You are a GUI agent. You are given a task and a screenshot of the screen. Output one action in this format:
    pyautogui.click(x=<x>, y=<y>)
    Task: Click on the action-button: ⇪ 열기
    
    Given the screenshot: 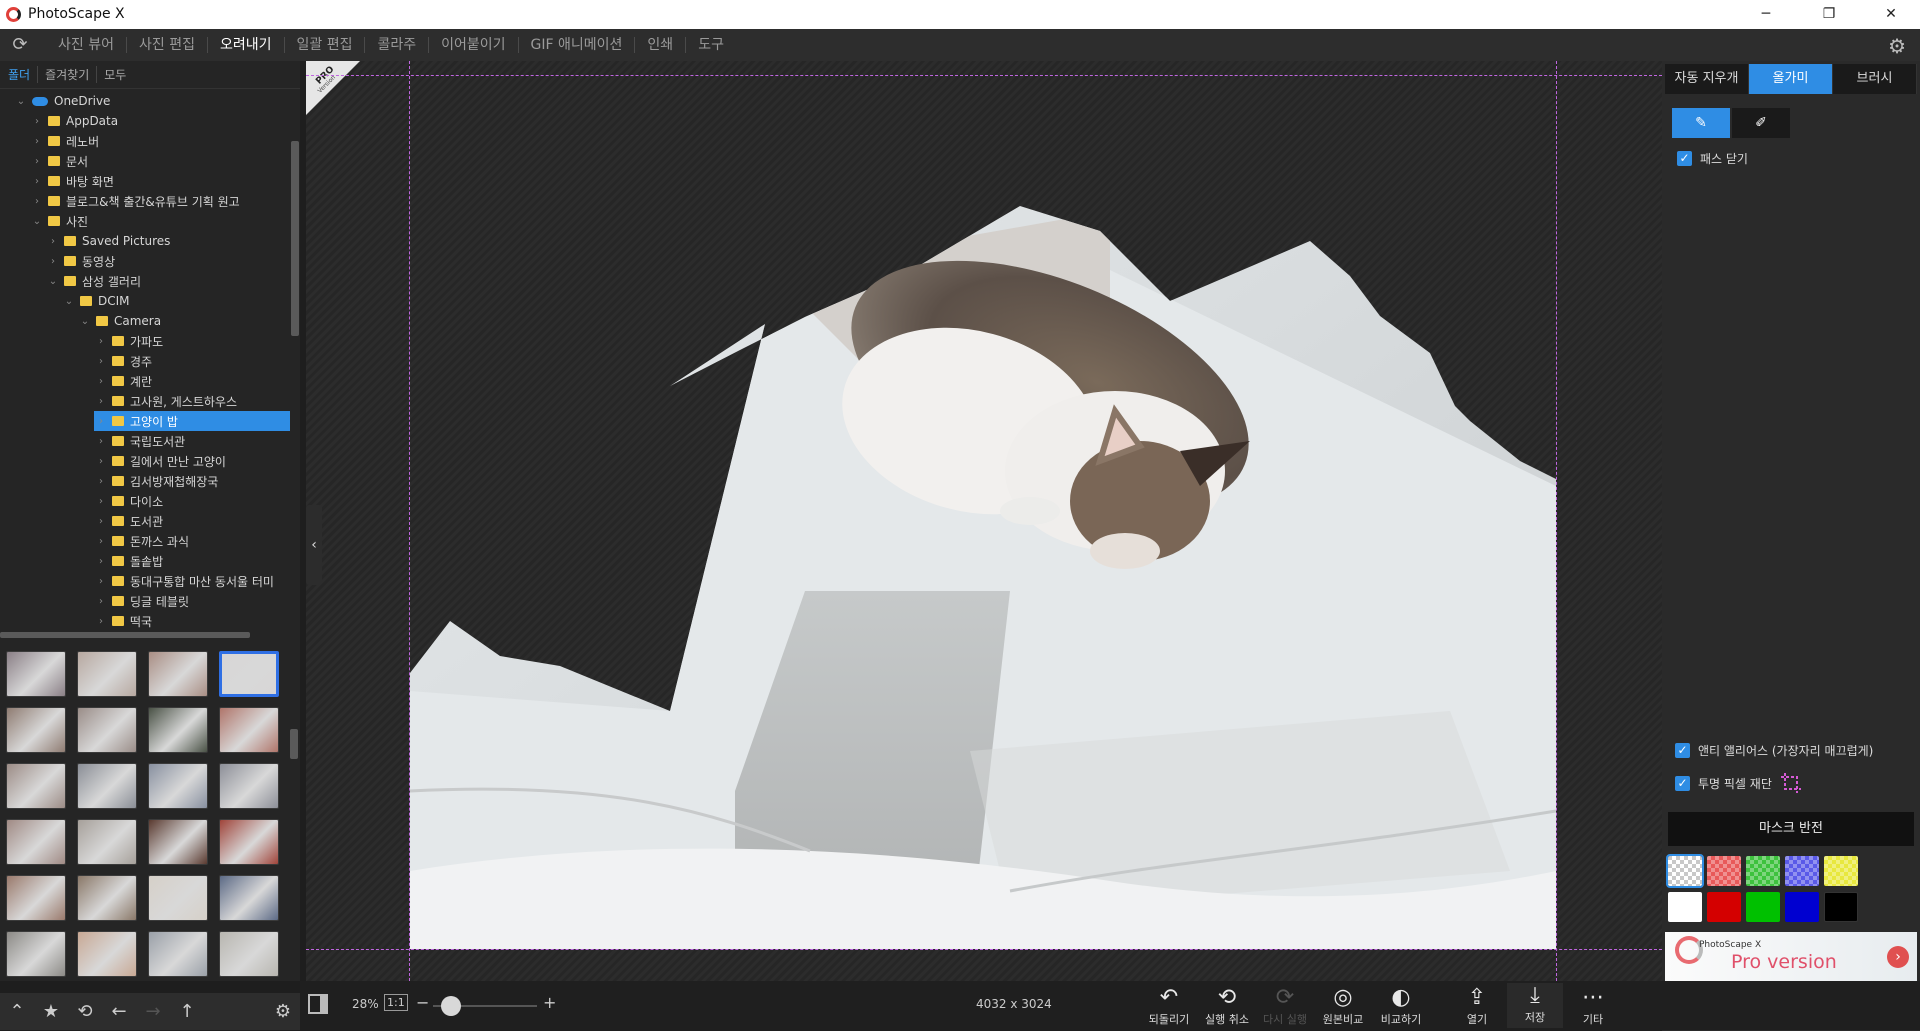 What is the action you would take?
    pyautogui.click(x=1477, y=1006)
    